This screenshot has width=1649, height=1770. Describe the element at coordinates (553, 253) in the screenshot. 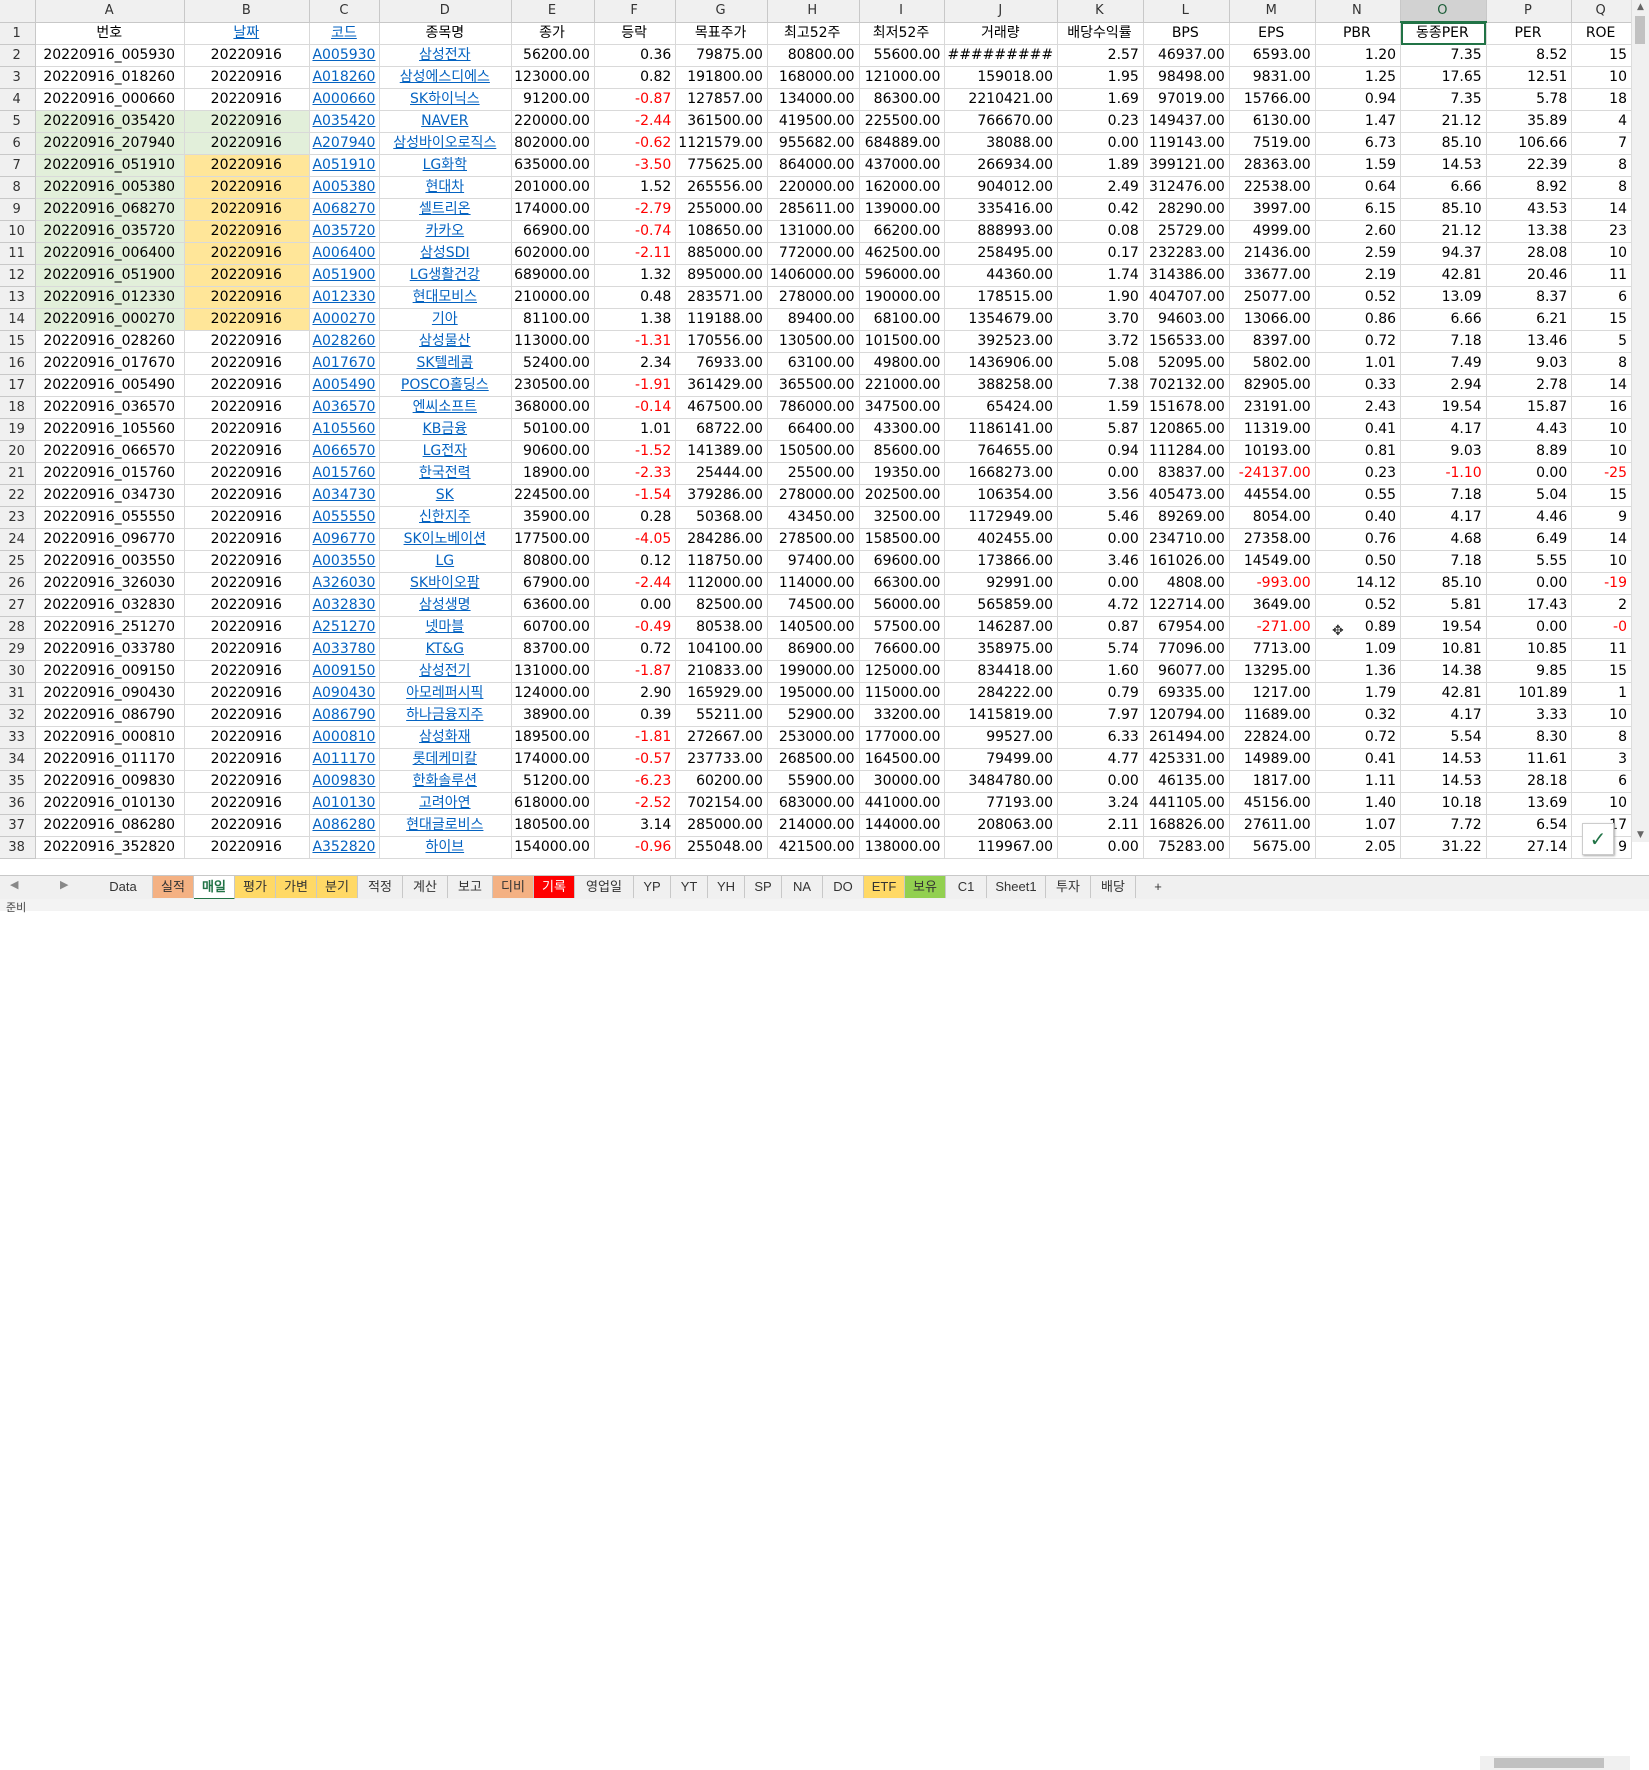

I see `cell-E11: 602000.00` at that location.